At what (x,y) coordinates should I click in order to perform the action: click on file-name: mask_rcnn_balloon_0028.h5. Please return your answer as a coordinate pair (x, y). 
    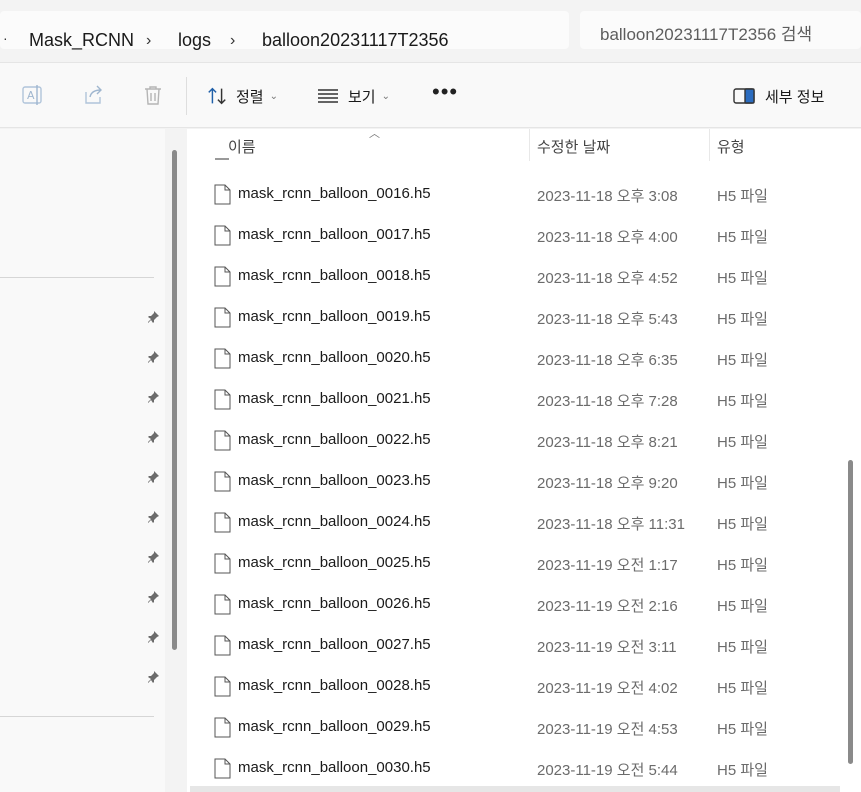
    Looking at the image, I should click on (334, 685).